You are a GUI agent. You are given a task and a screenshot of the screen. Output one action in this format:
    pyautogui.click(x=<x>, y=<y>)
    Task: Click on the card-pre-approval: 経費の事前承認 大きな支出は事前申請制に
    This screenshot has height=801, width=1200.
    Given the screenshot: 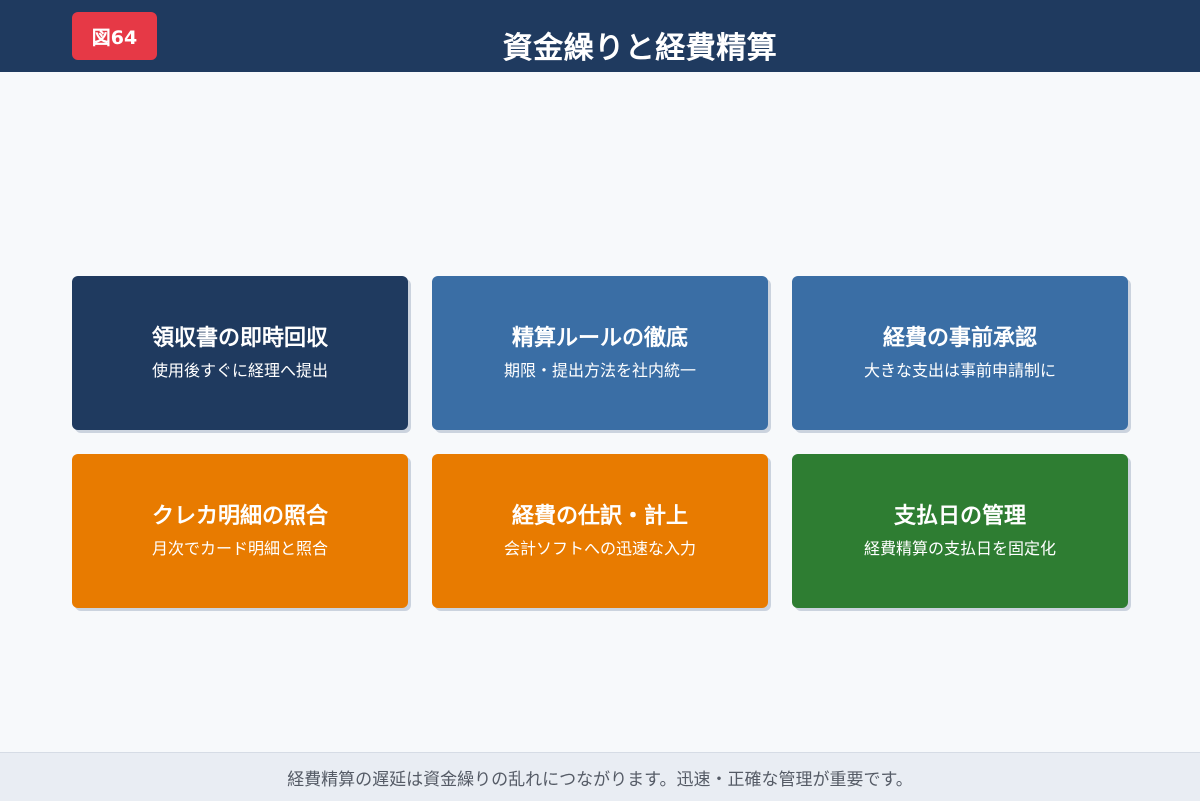 What is the action you would take?
    pyautogui.click(x=960, y=353)
    